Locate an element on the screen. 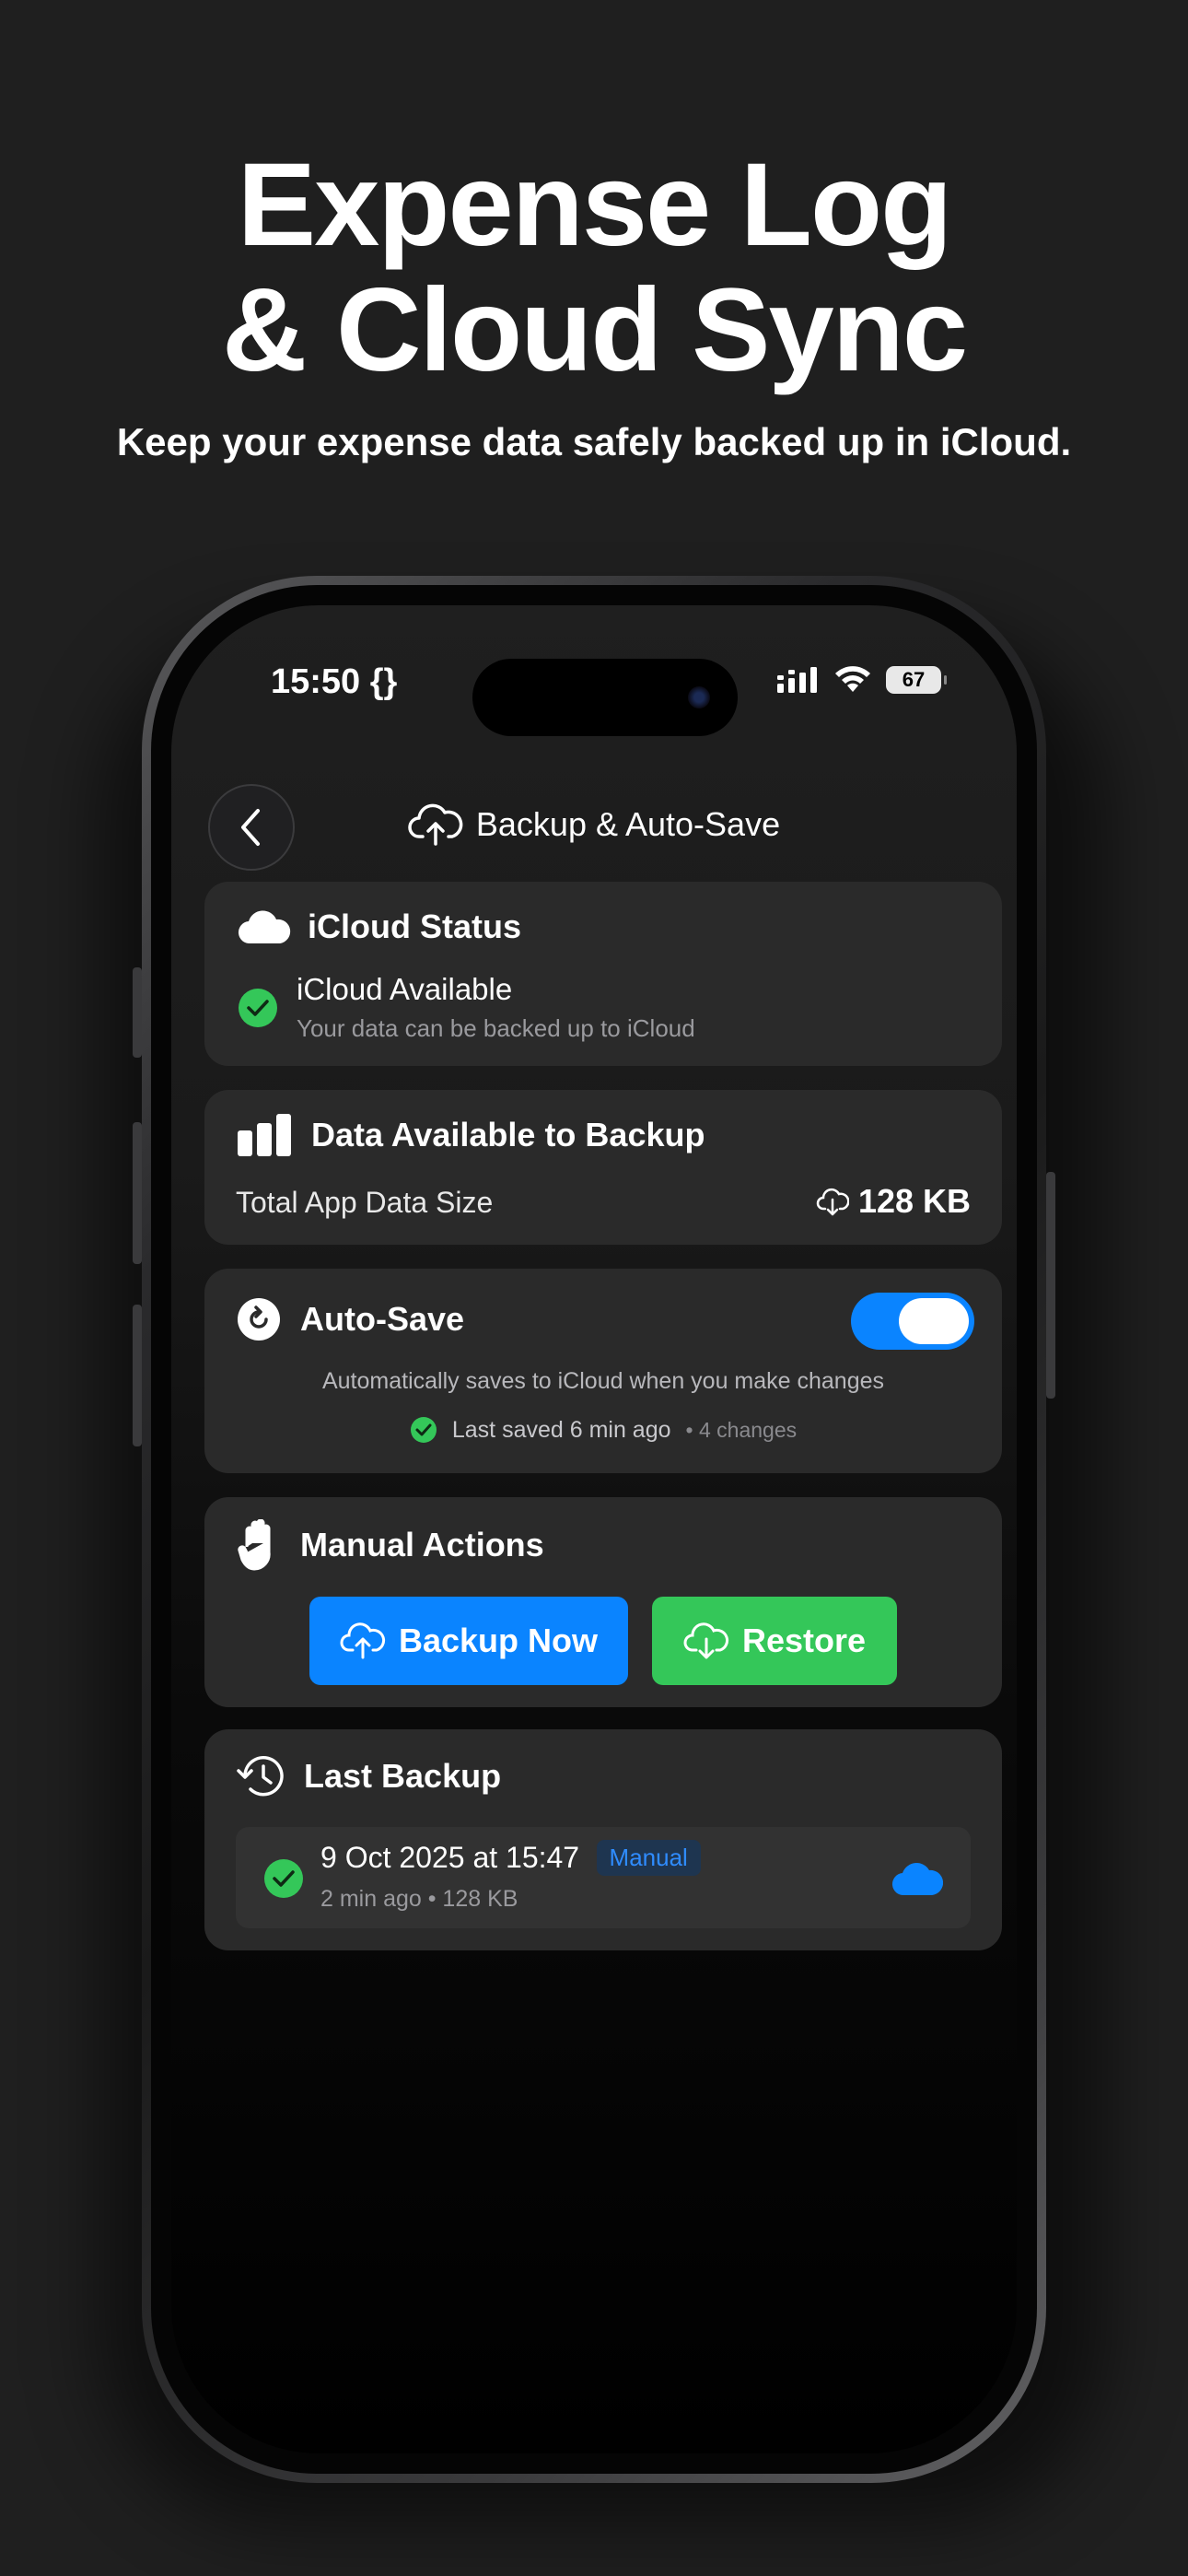 The image size is (1188, 2576). promo-headline-line2: & Cloud Sync is located at coordinates (594, 330).